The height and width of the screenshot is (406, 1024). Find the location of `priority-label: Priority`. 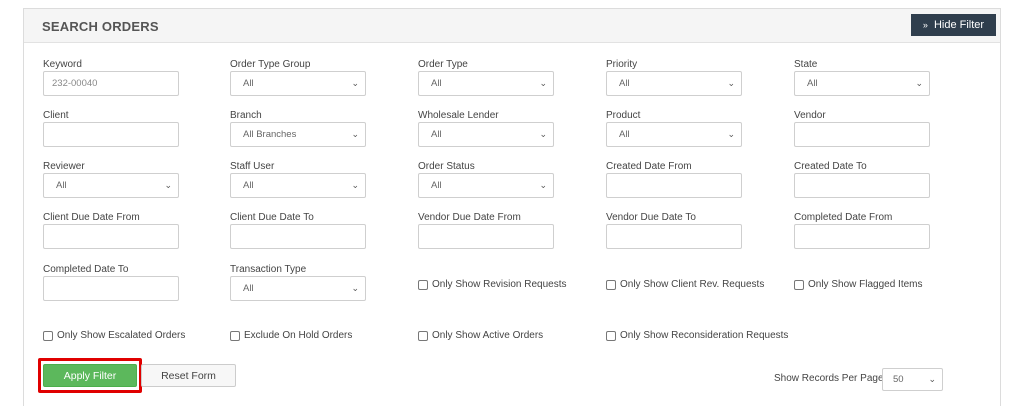

priority-label: Priority is located at coordinates (622, 64).